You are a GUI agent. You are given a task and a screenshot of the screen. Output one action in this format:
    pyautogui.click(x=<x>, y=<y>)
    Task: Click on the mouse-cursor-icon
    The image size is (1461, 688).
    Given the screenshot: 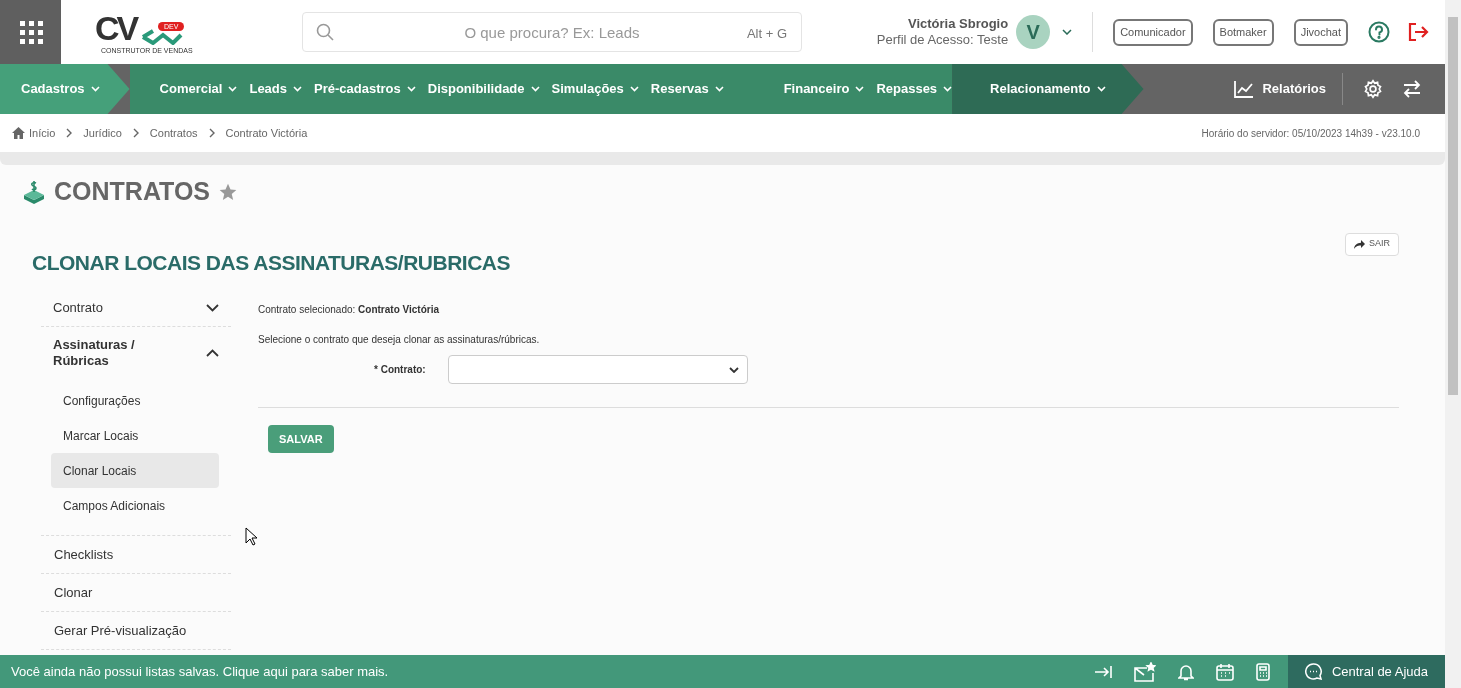 What is the action you would take?
    pyautogui.click(x=251, y=536)
    